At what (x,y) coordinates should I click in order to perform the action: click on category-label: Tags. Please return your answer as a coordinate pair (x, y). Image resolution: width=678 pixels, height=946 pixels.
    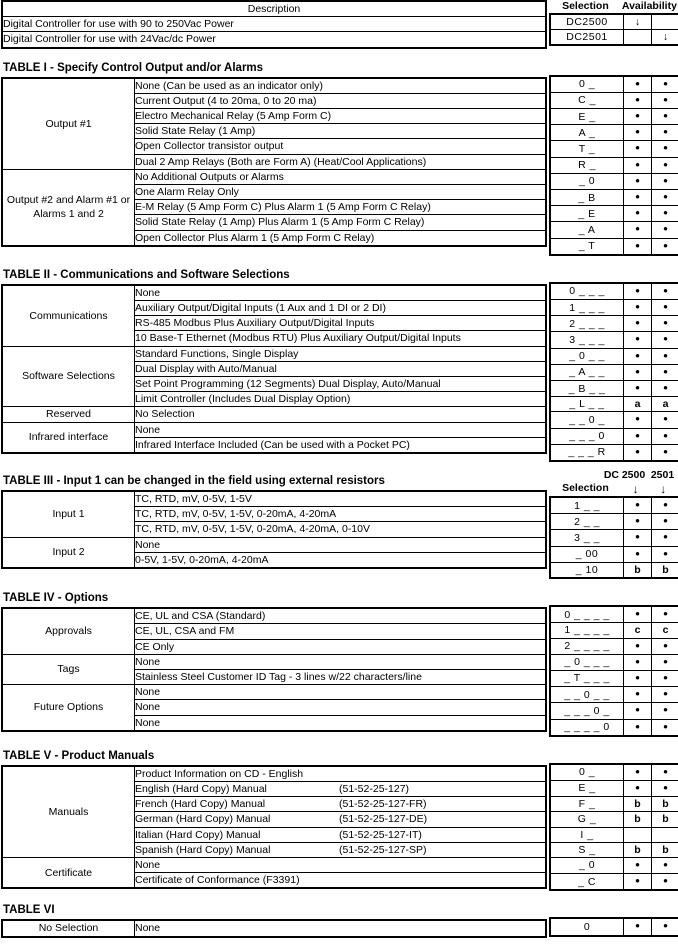
    Looking at the image, I should click on (68, 669).